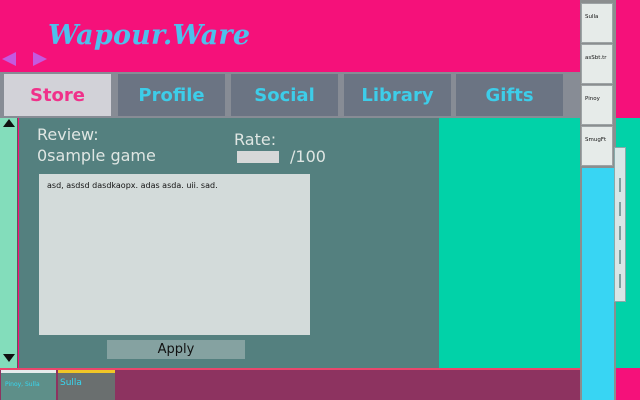 This screenshot has height=400, width=640. What do you see at coordinates (509, 243) in the screenshot?
I see `side-panel` at bounding box center [509, 243].